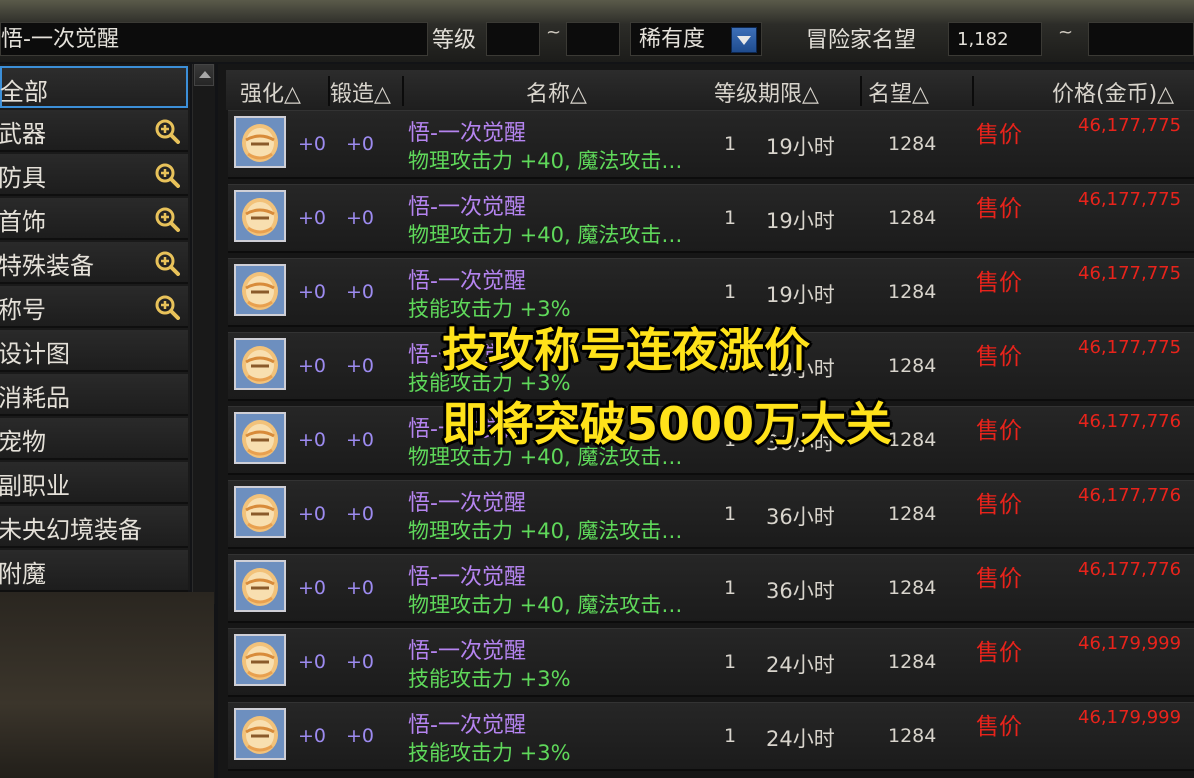 The width and height of the screenshot is (1194, 778). Describe the element at coordinates (94, 87) in the screenshot. I see `category-all: 全部` at that location.